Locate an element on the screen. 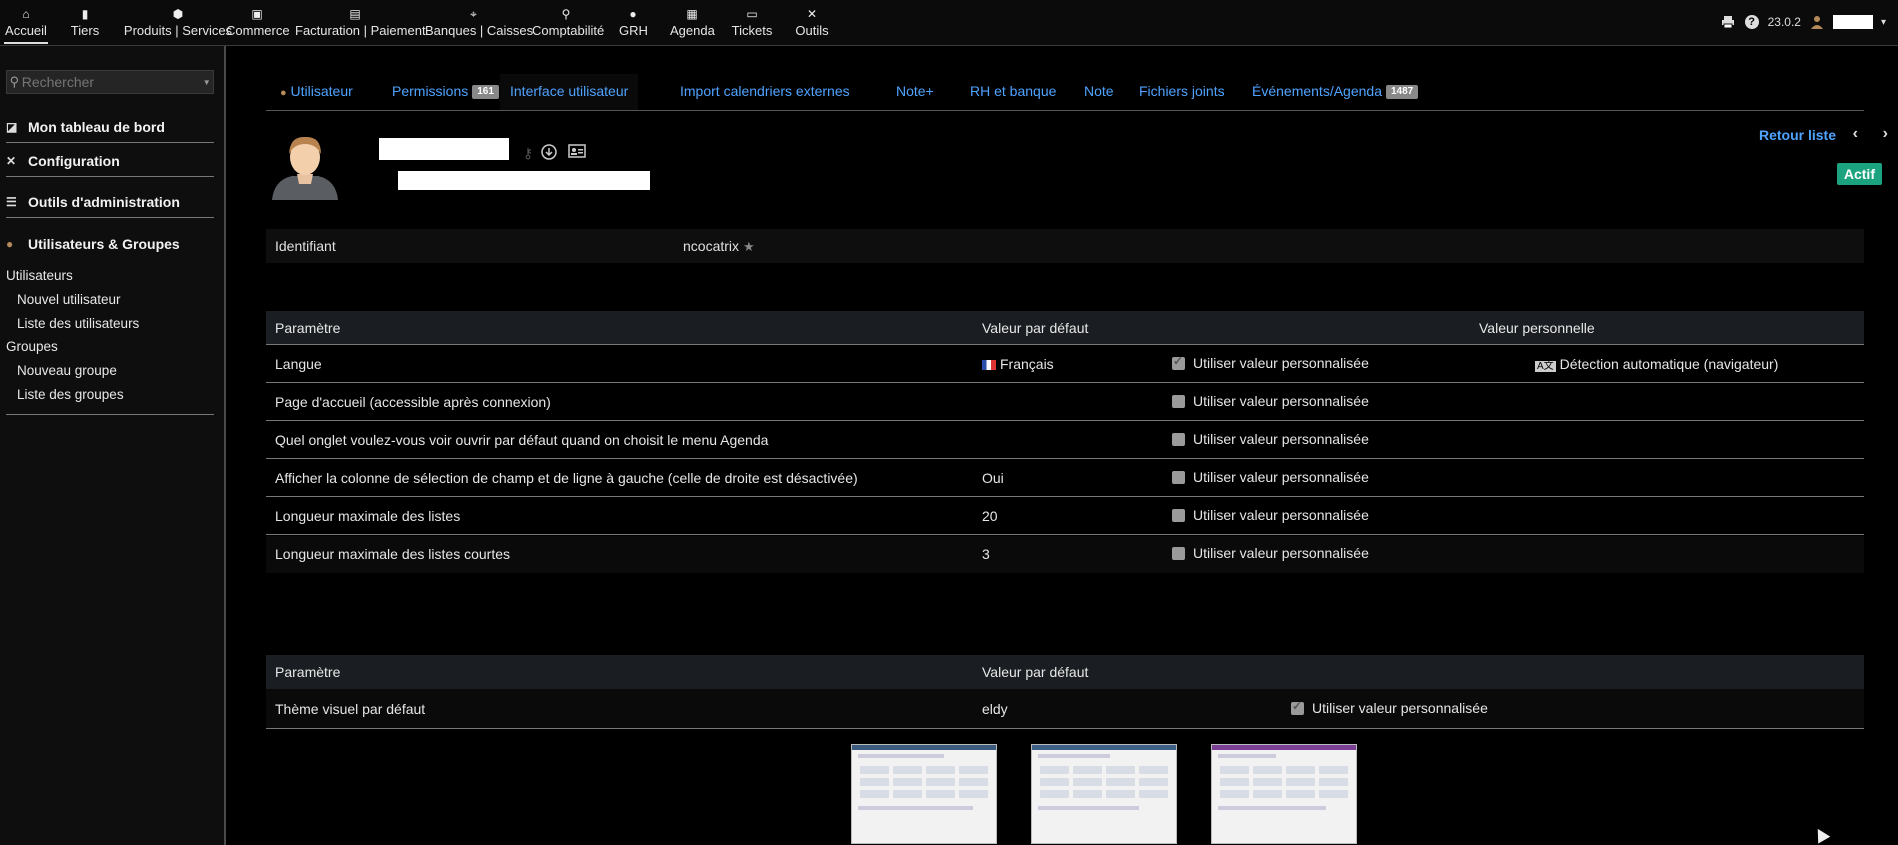 The image size is (1898, 845). sidebar-link-nouvel-utilisateur: Nouvel utilisateur is located at coordinates (69, 299).